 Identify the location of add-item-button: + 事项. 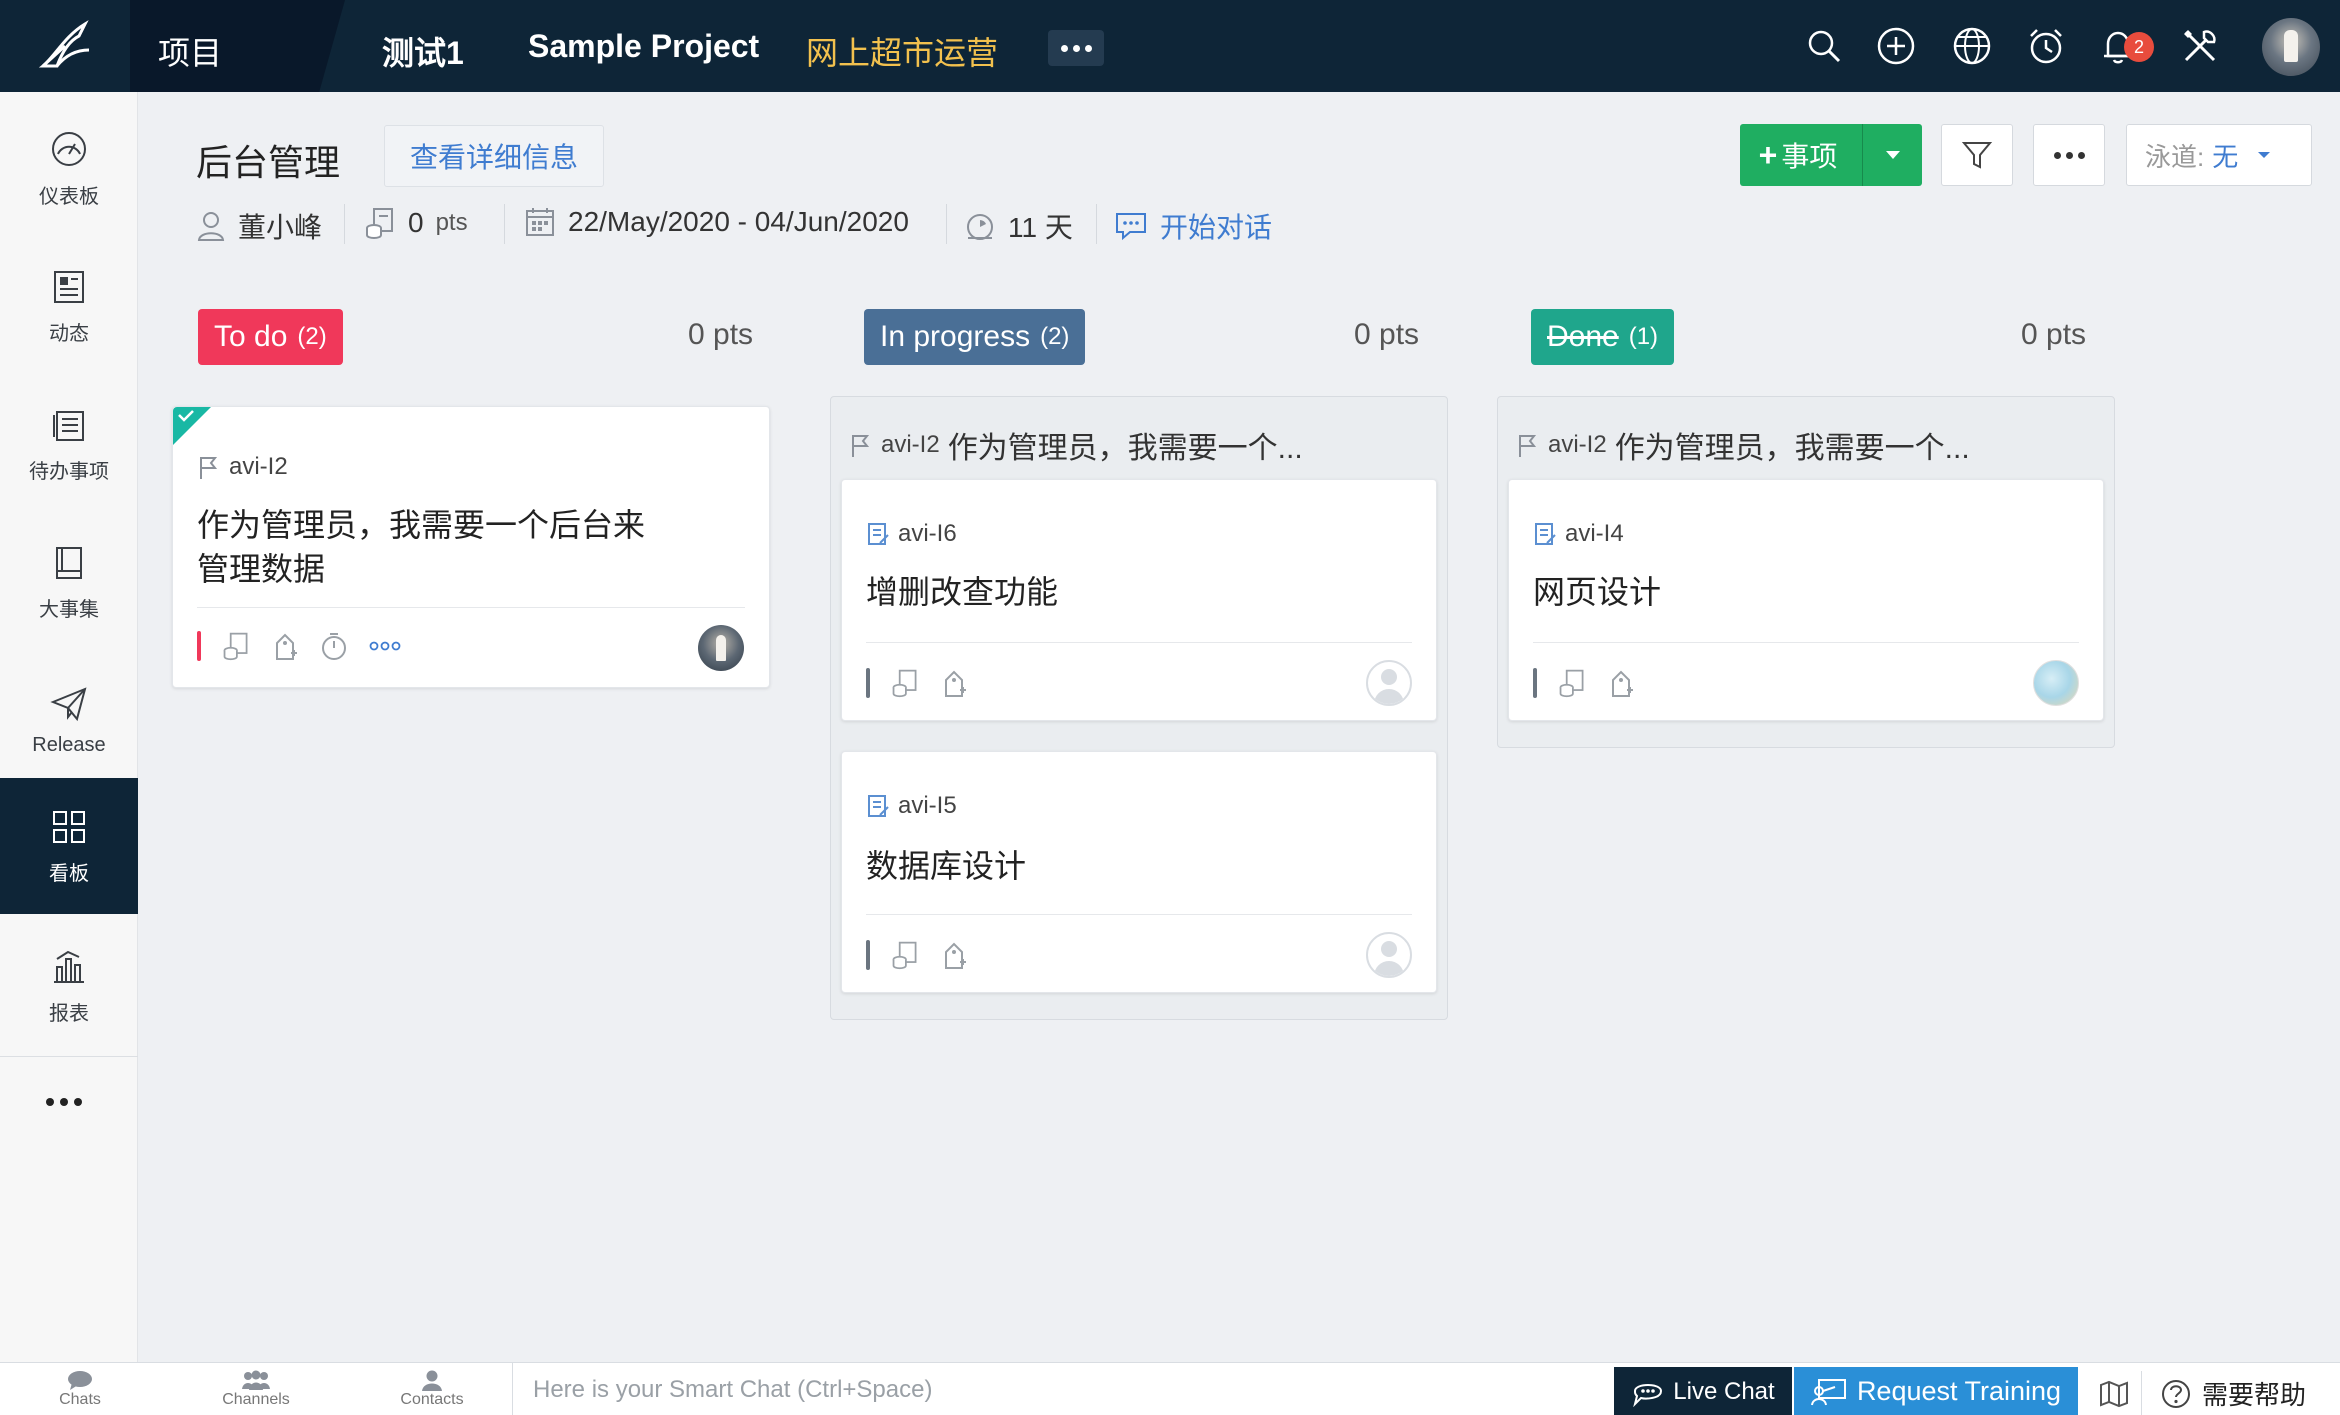
(1801, 155).